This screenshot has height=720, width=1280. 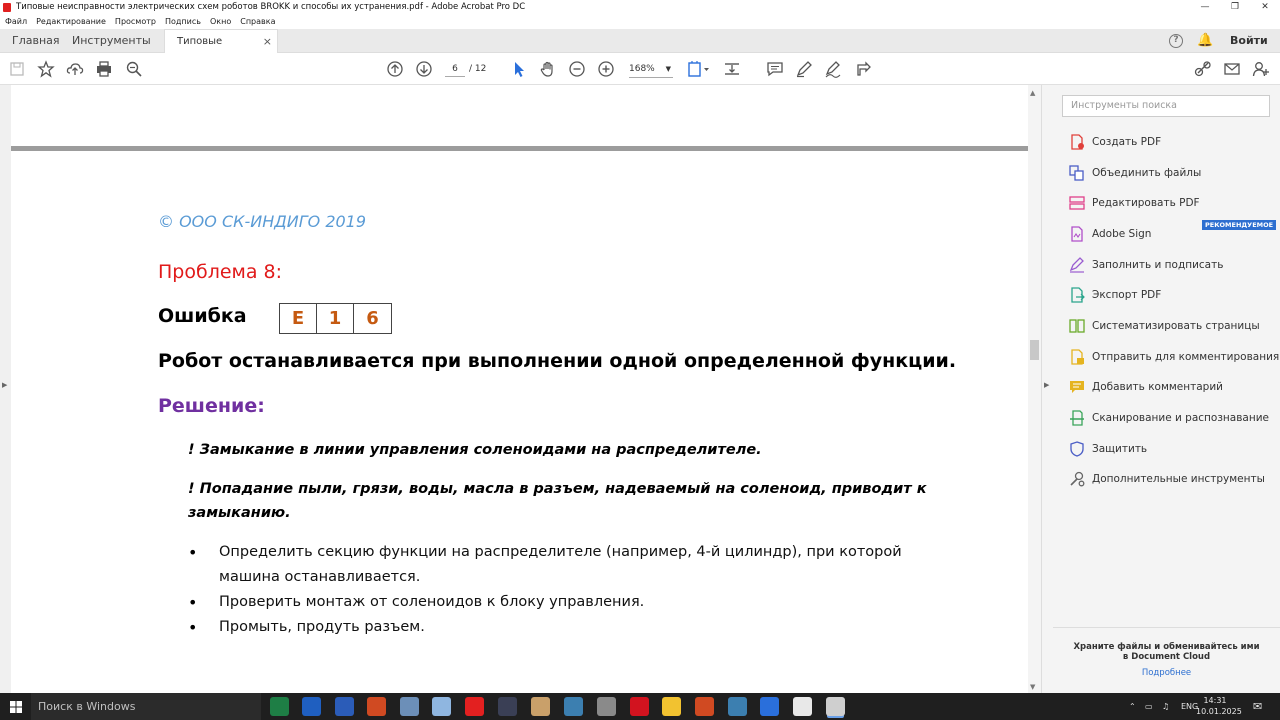 I want to click on tray-chevron-icon: ⌃, so click(x=1132, y=706).